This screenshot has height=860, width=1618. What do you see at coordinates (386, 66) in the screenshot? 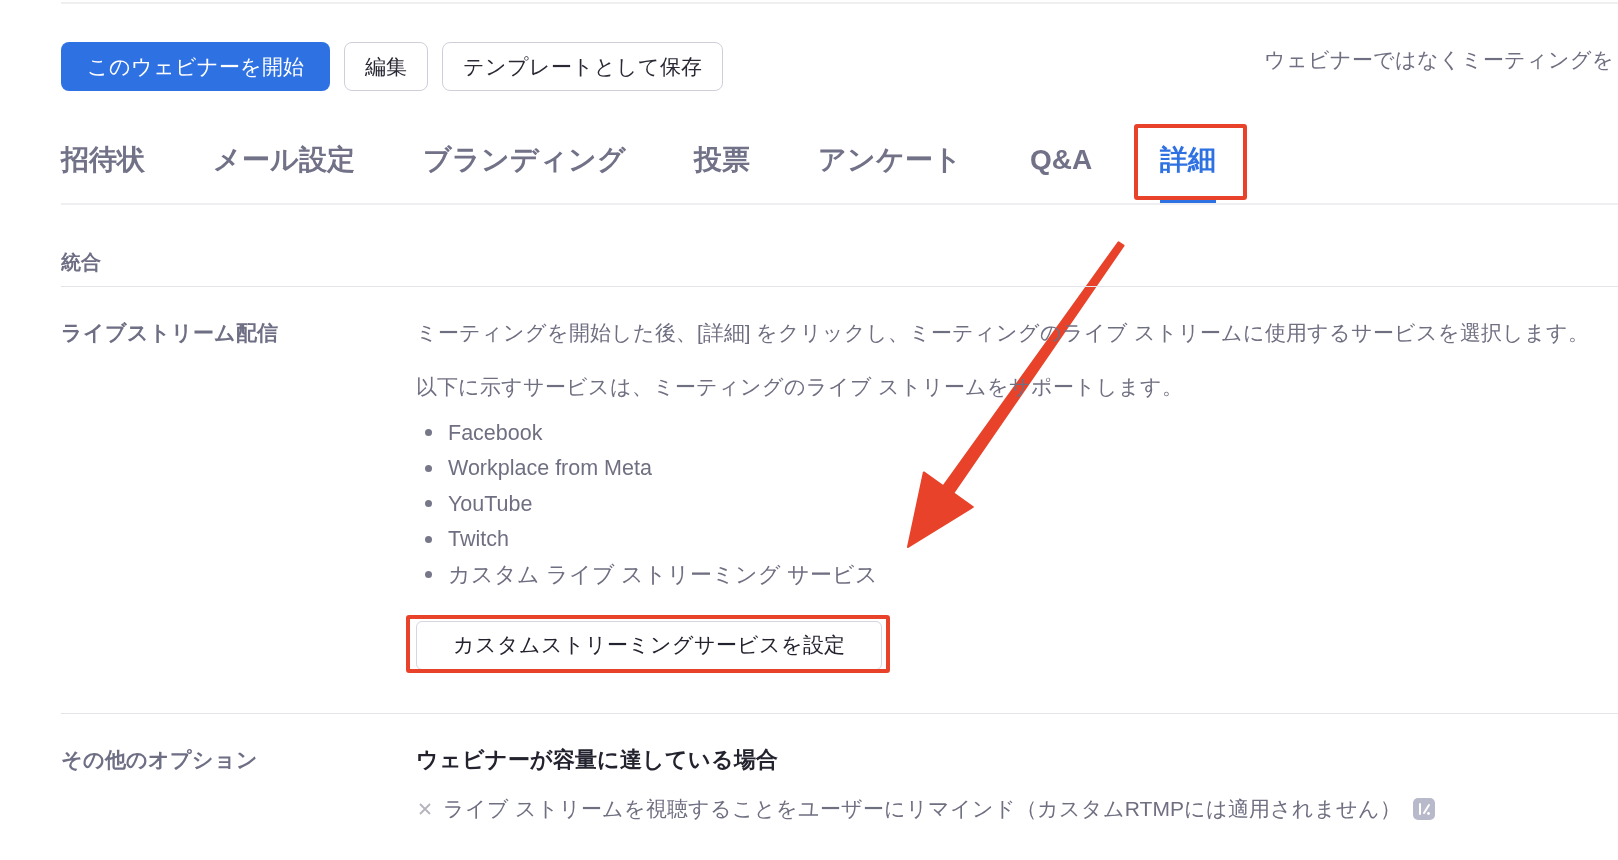
I see `edit-button: 編集` at bounding box center [386, 66].